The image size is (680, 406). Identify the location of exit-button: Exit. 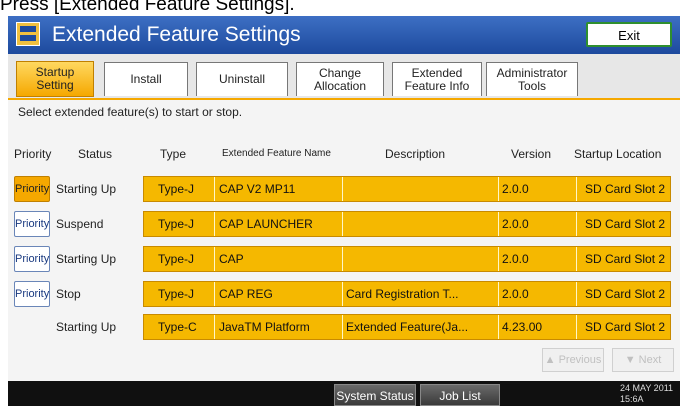
(629, 34).